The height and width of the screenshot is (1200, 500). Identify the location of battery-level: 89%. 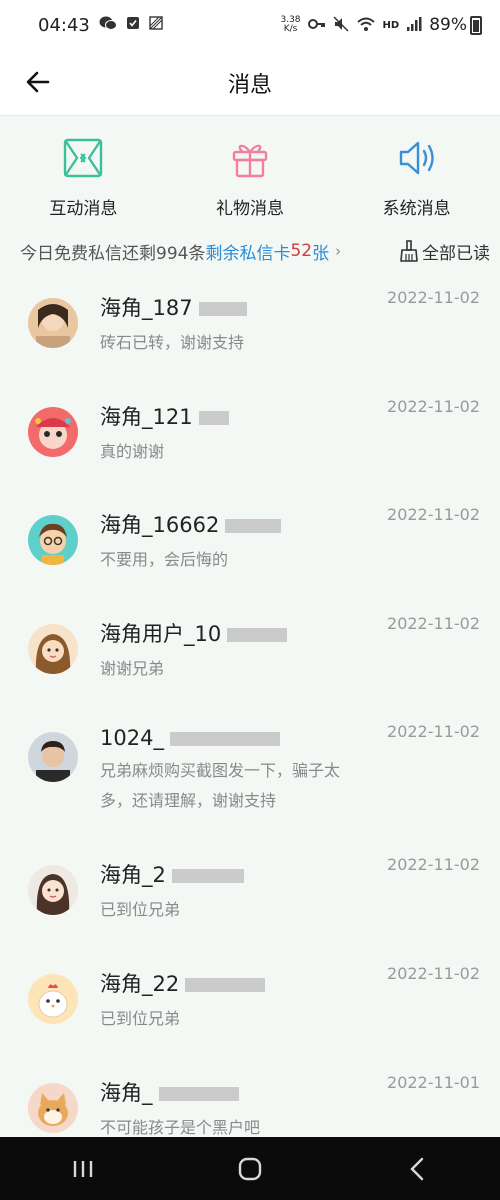
(448, 25).